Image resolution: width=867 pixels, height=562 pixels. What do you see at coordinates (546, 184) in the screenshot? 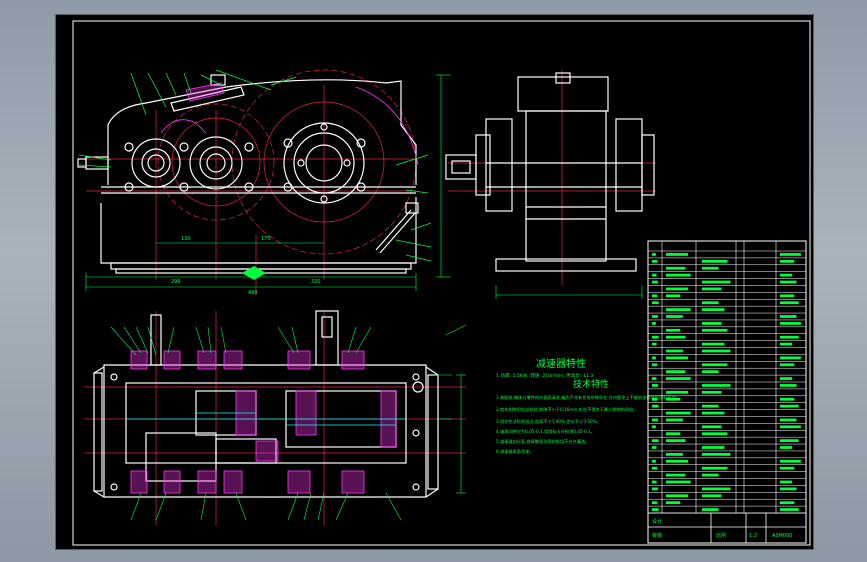
I see `side-view` at bounding box center [546, 184].